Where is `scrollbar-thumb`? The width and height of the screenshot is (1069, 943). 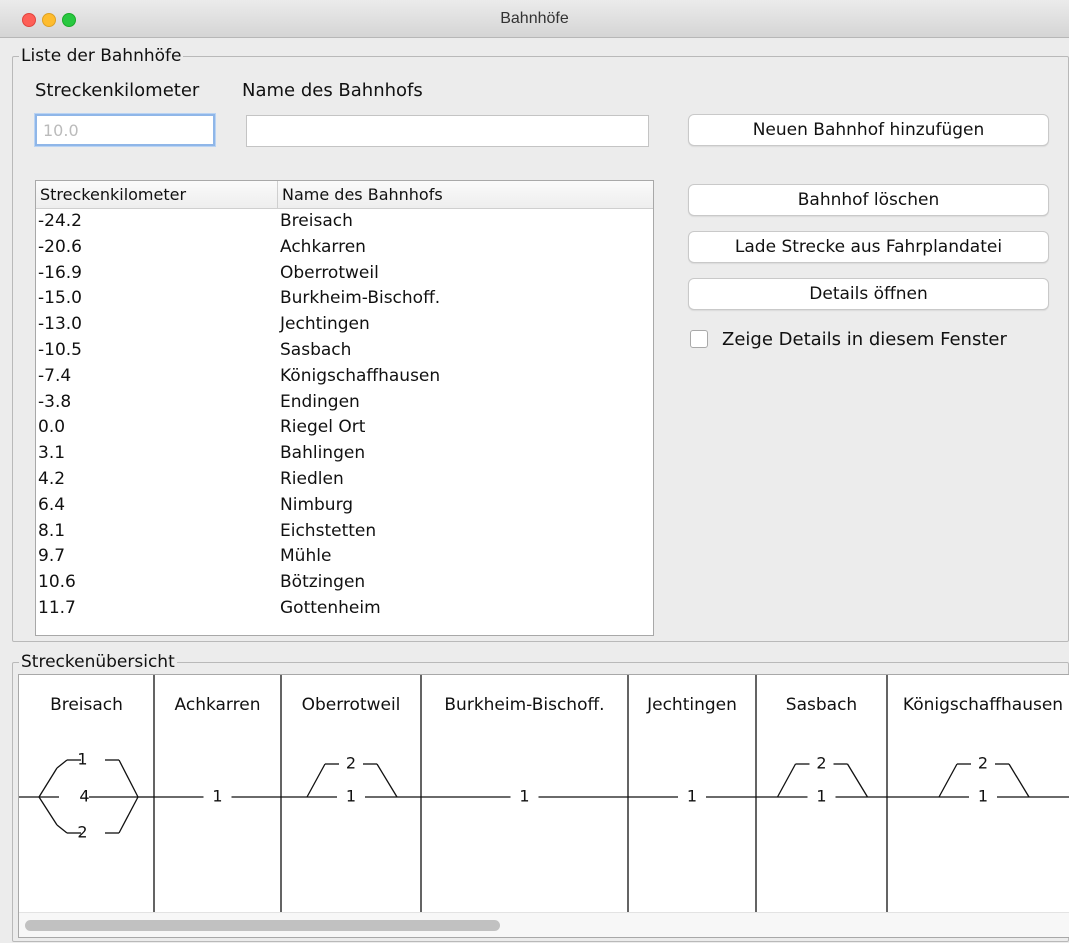 scrollbar-thumb is located at coordinates (262, 925).